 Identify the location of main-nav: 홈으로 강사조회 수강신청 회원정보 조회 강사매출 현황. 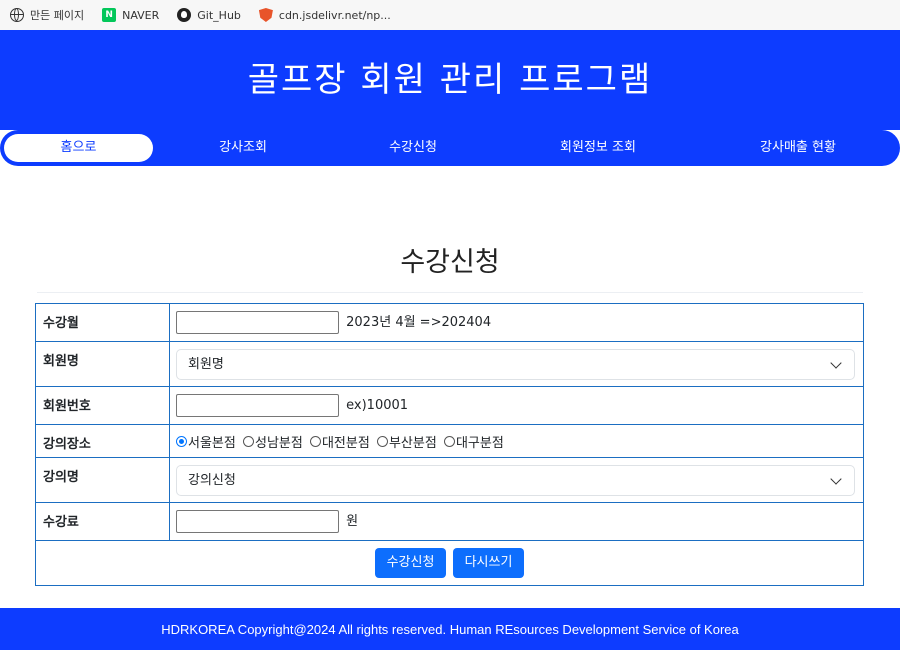
(450, 148).